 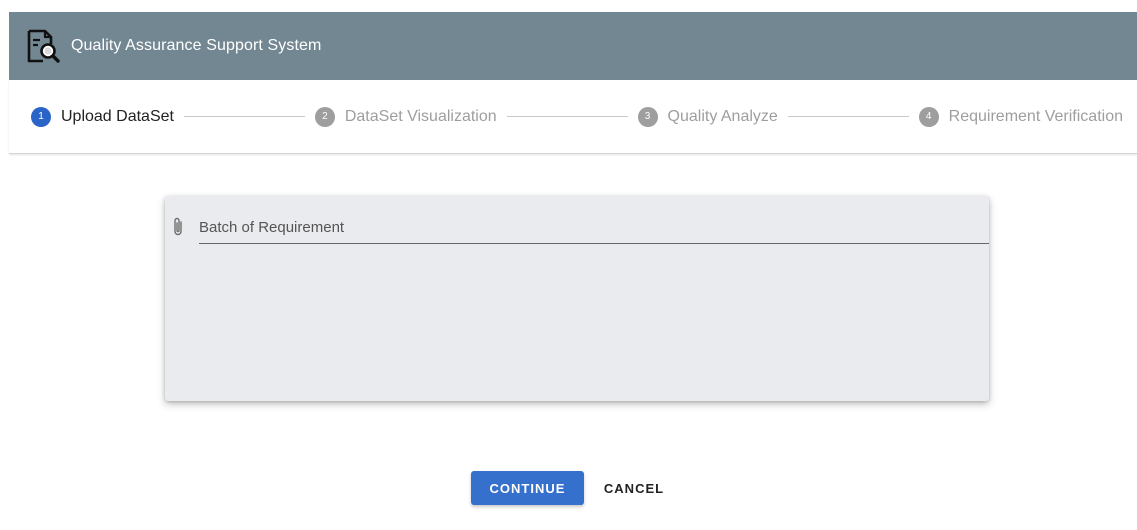 I want to click on step-quality-analyze: 3 Quality Analyze, so click(x=707, y=116).